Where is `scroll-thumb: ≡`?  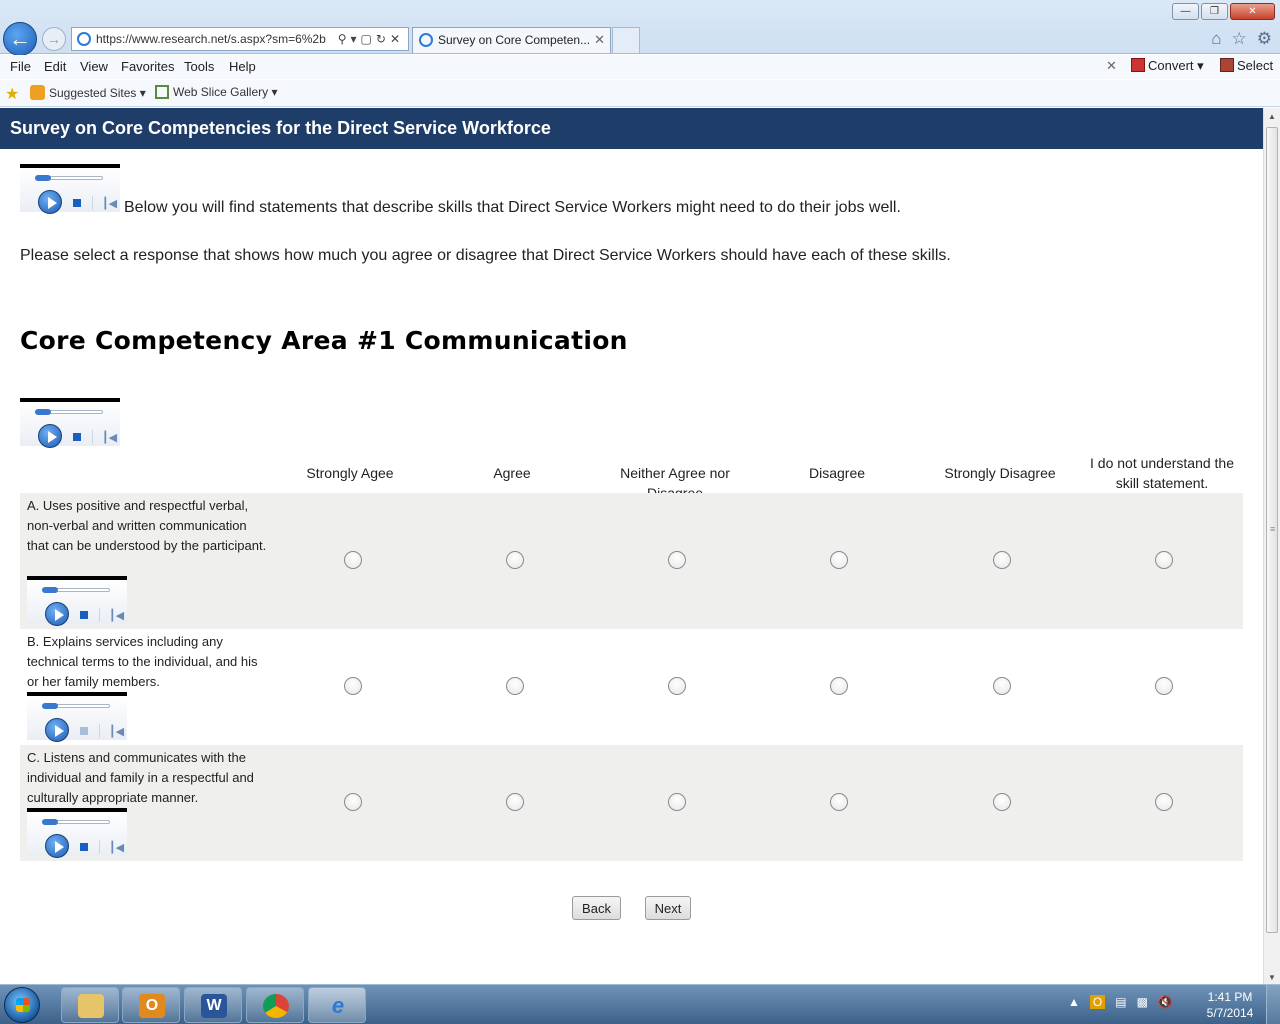
scroll-thumb: ≡ is located at coordinates (1272, 530).